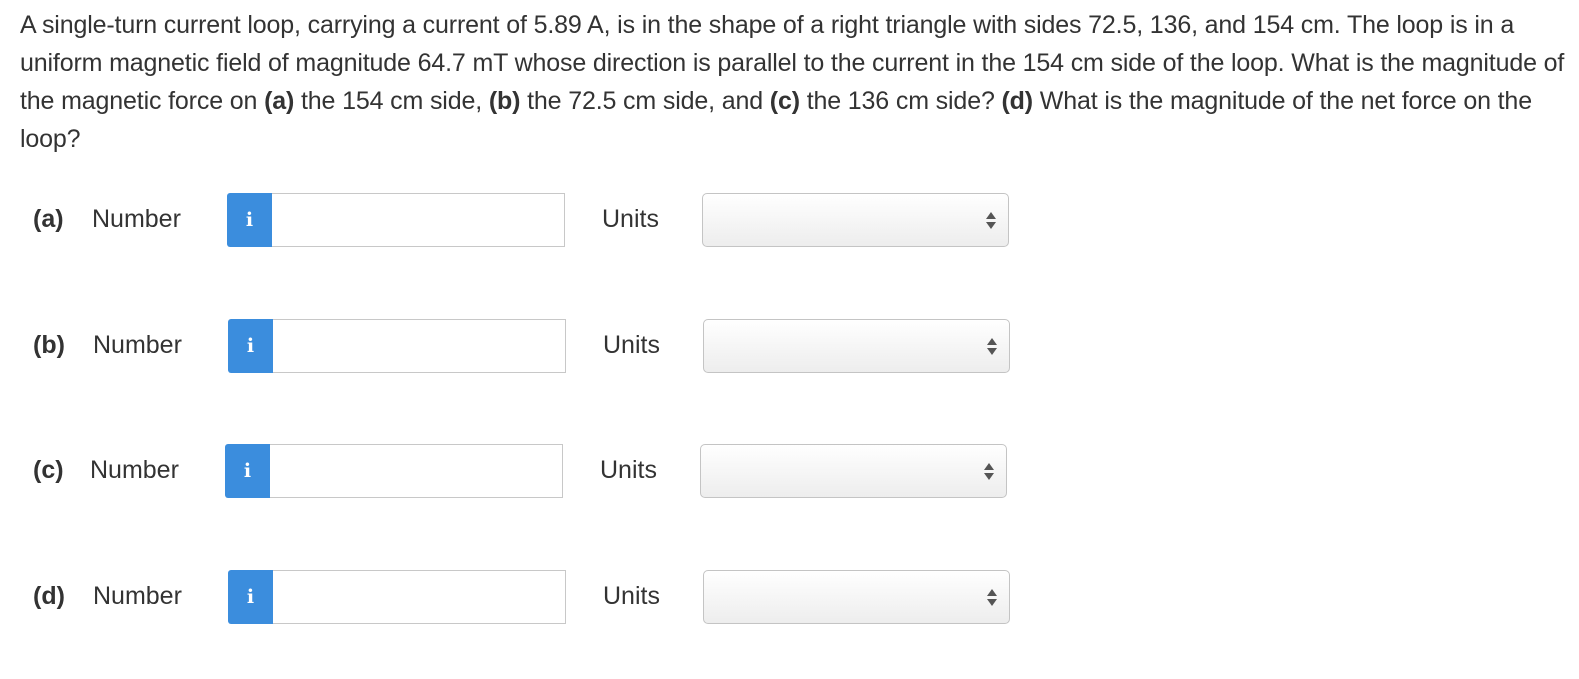 The width and height of the screenshot is (1579, 679). I want to click on number-input-d, so click(419, 597).